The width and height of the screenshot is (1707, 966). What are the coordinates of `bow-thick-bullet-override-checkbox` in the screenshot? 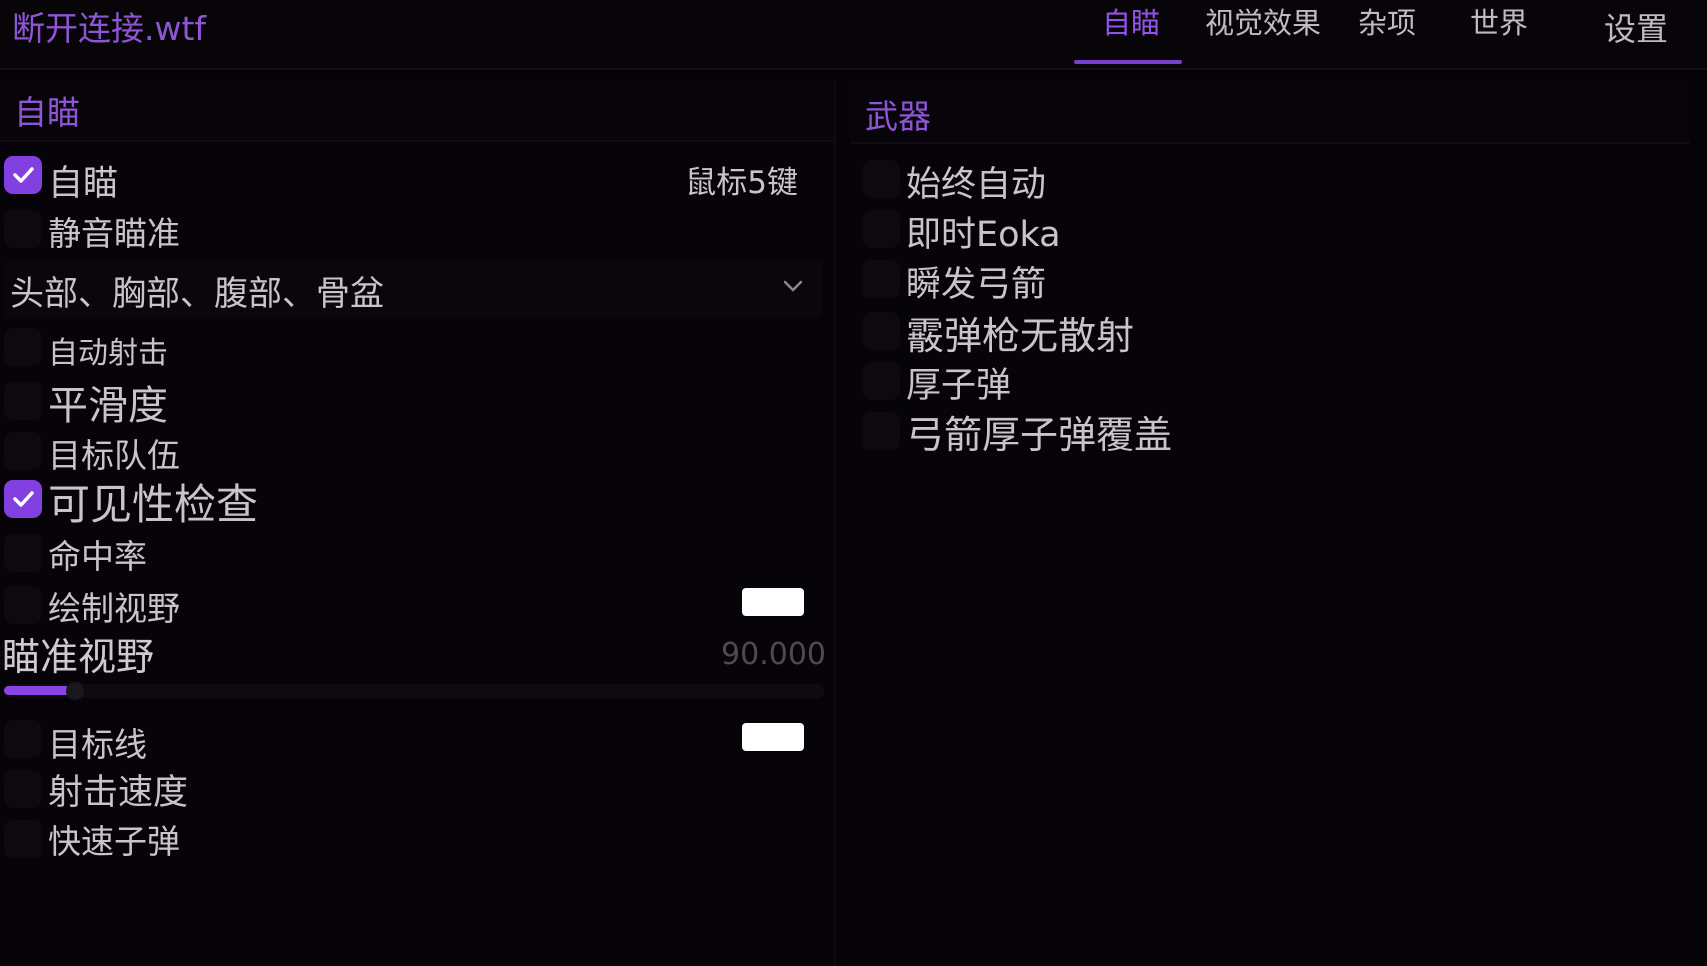 It's located at (881, 431).